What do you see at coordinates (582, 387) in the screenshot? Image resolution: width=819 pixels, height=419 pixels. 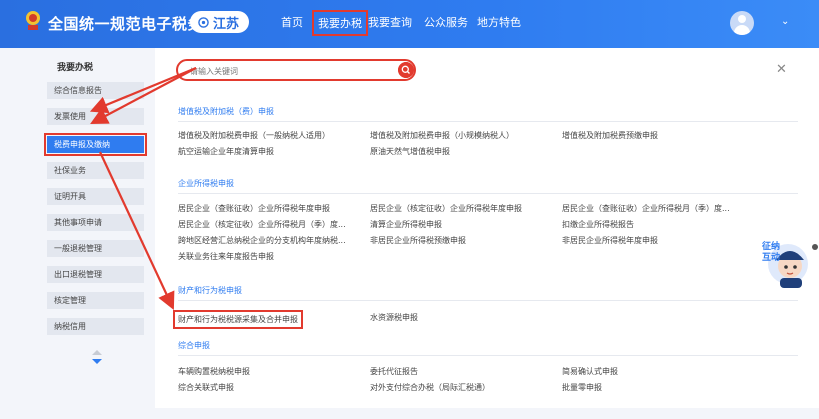 I see `link-batch-zero-filing: 批量零申报` at bounding box center [582, 387].